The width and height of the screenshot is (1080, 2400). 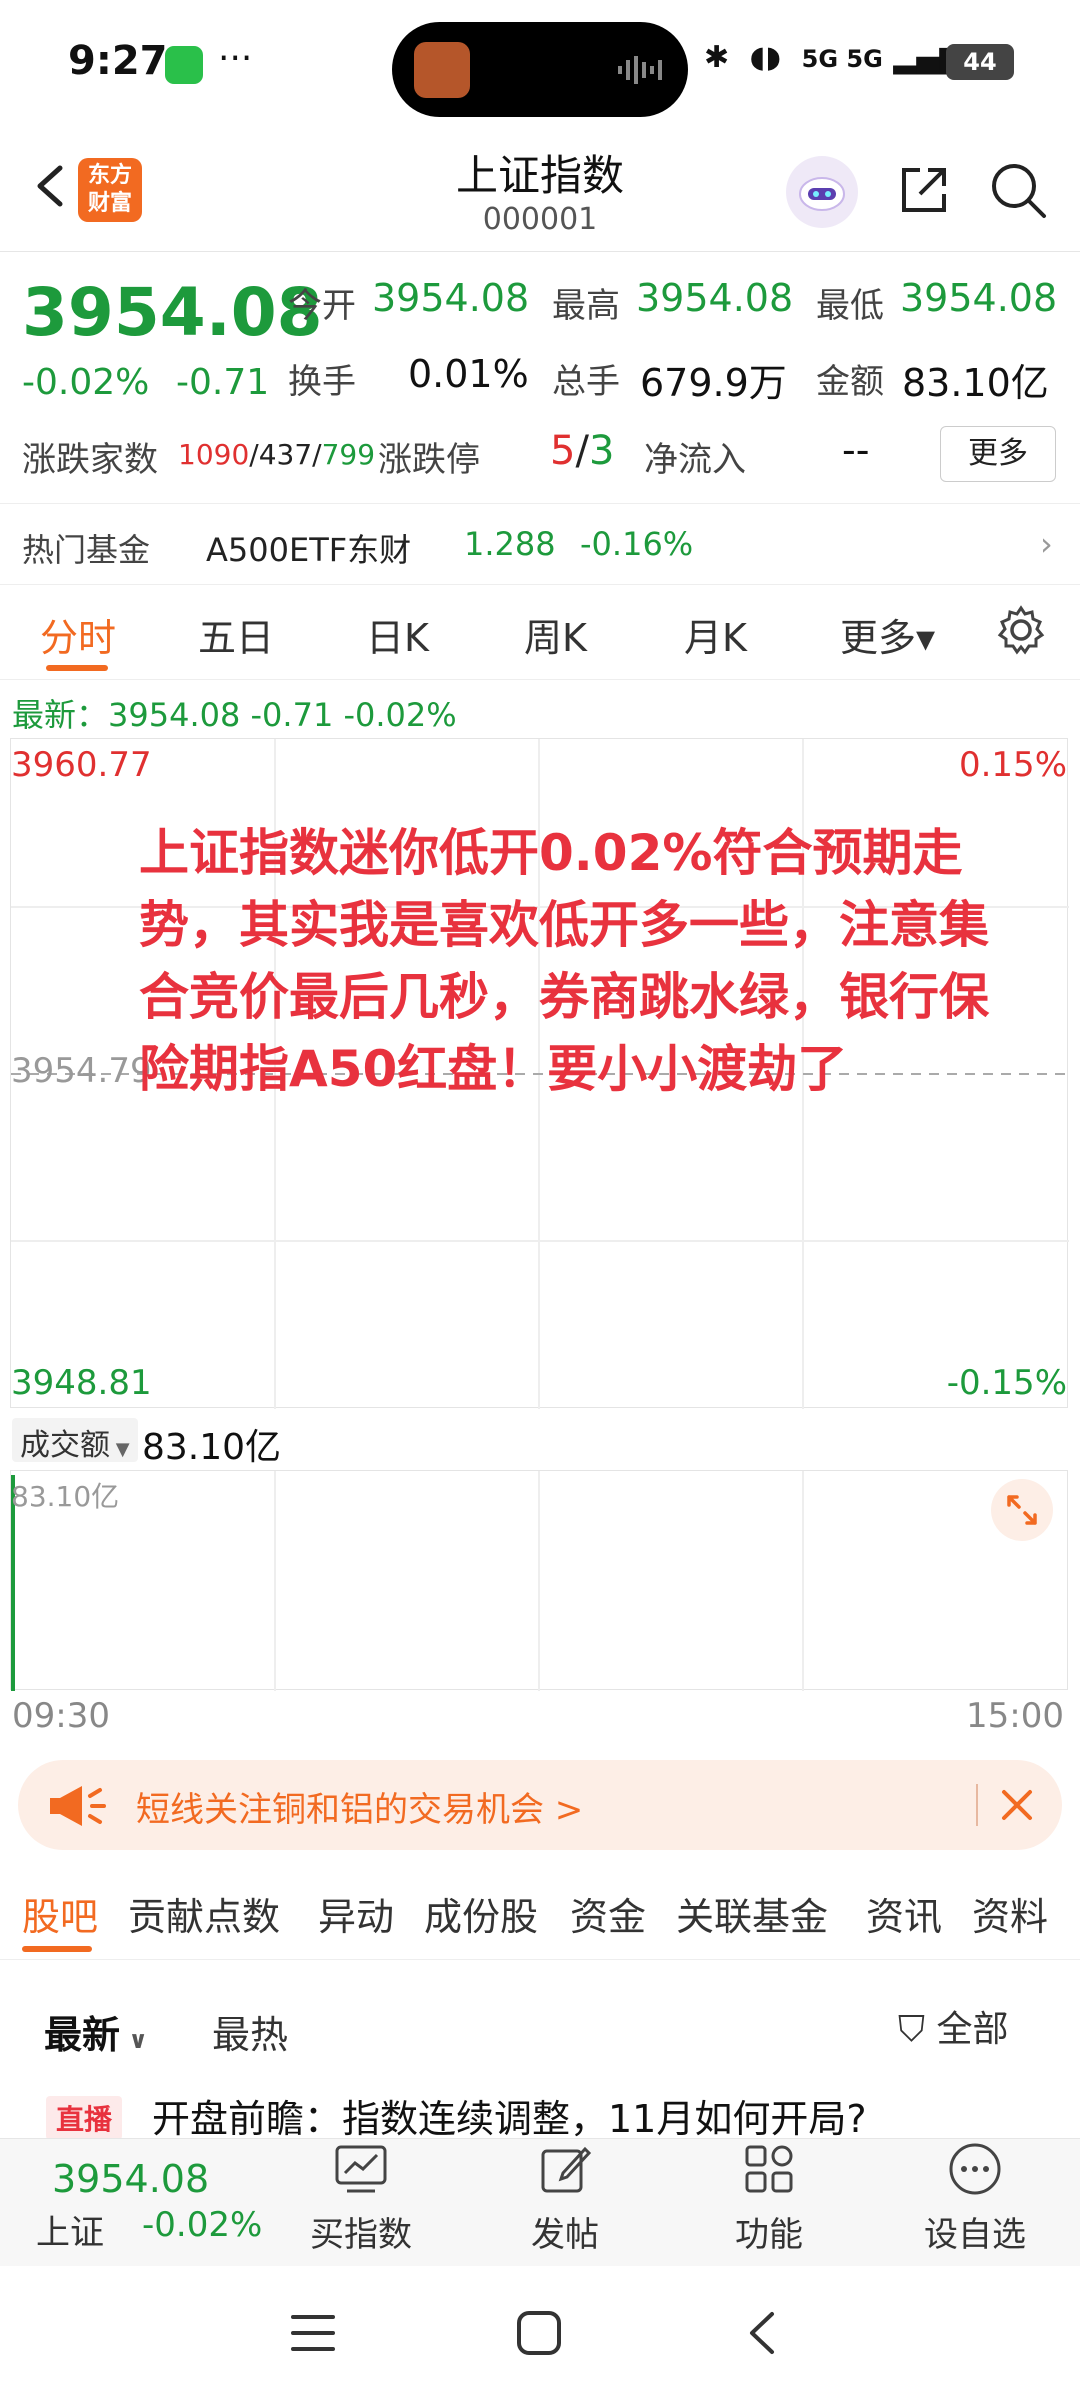 I want to click on low-label: 最低, so click(x=850, y=306).